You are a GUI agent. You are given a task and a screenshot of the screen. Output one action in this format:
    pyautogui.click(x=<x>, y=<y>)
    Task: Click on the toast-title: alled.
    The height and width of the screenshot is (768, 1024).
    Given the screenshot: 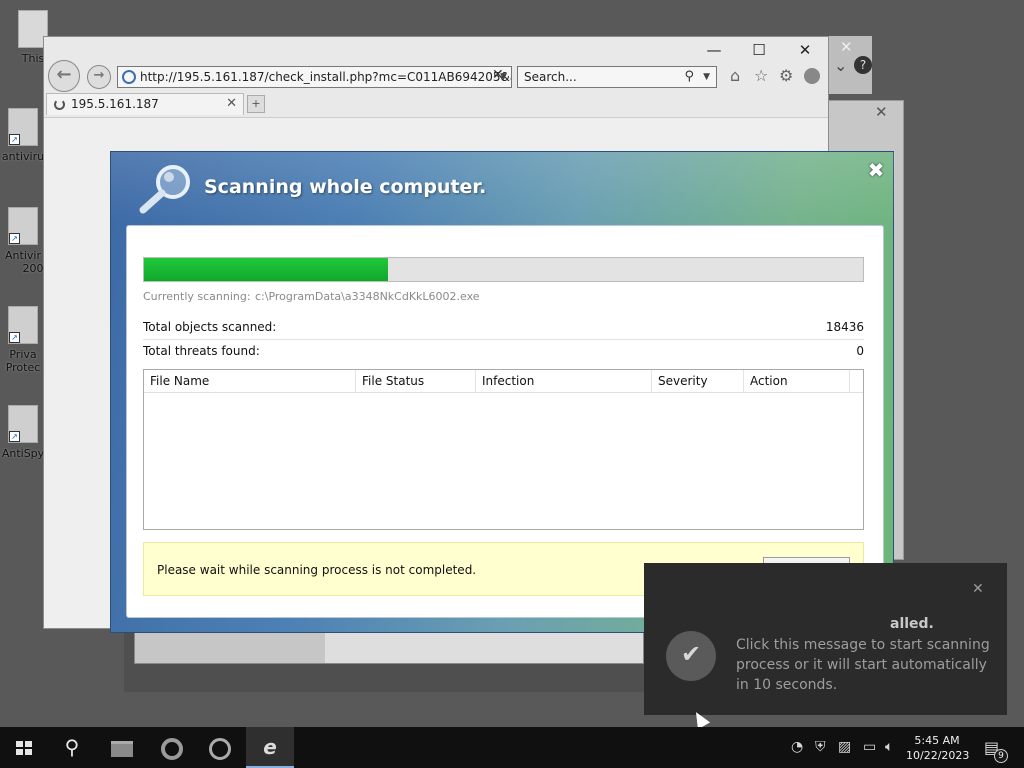 What is the action you would take?
    pyautogui.click(x=912, y=624)
    